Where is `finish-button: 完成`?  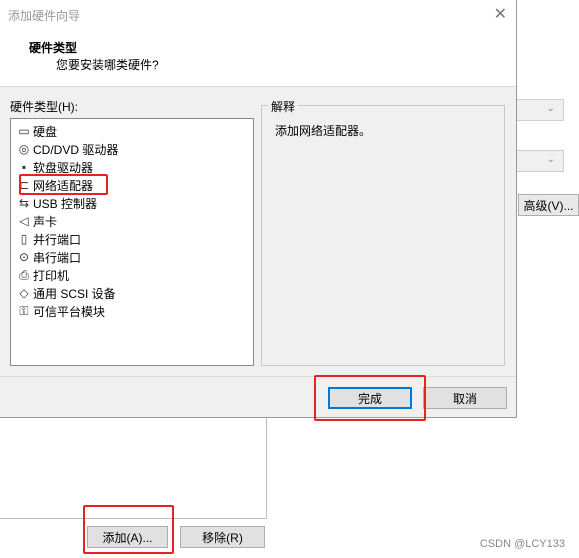
finish-button: 完成 is located at coordinates (370, 398).